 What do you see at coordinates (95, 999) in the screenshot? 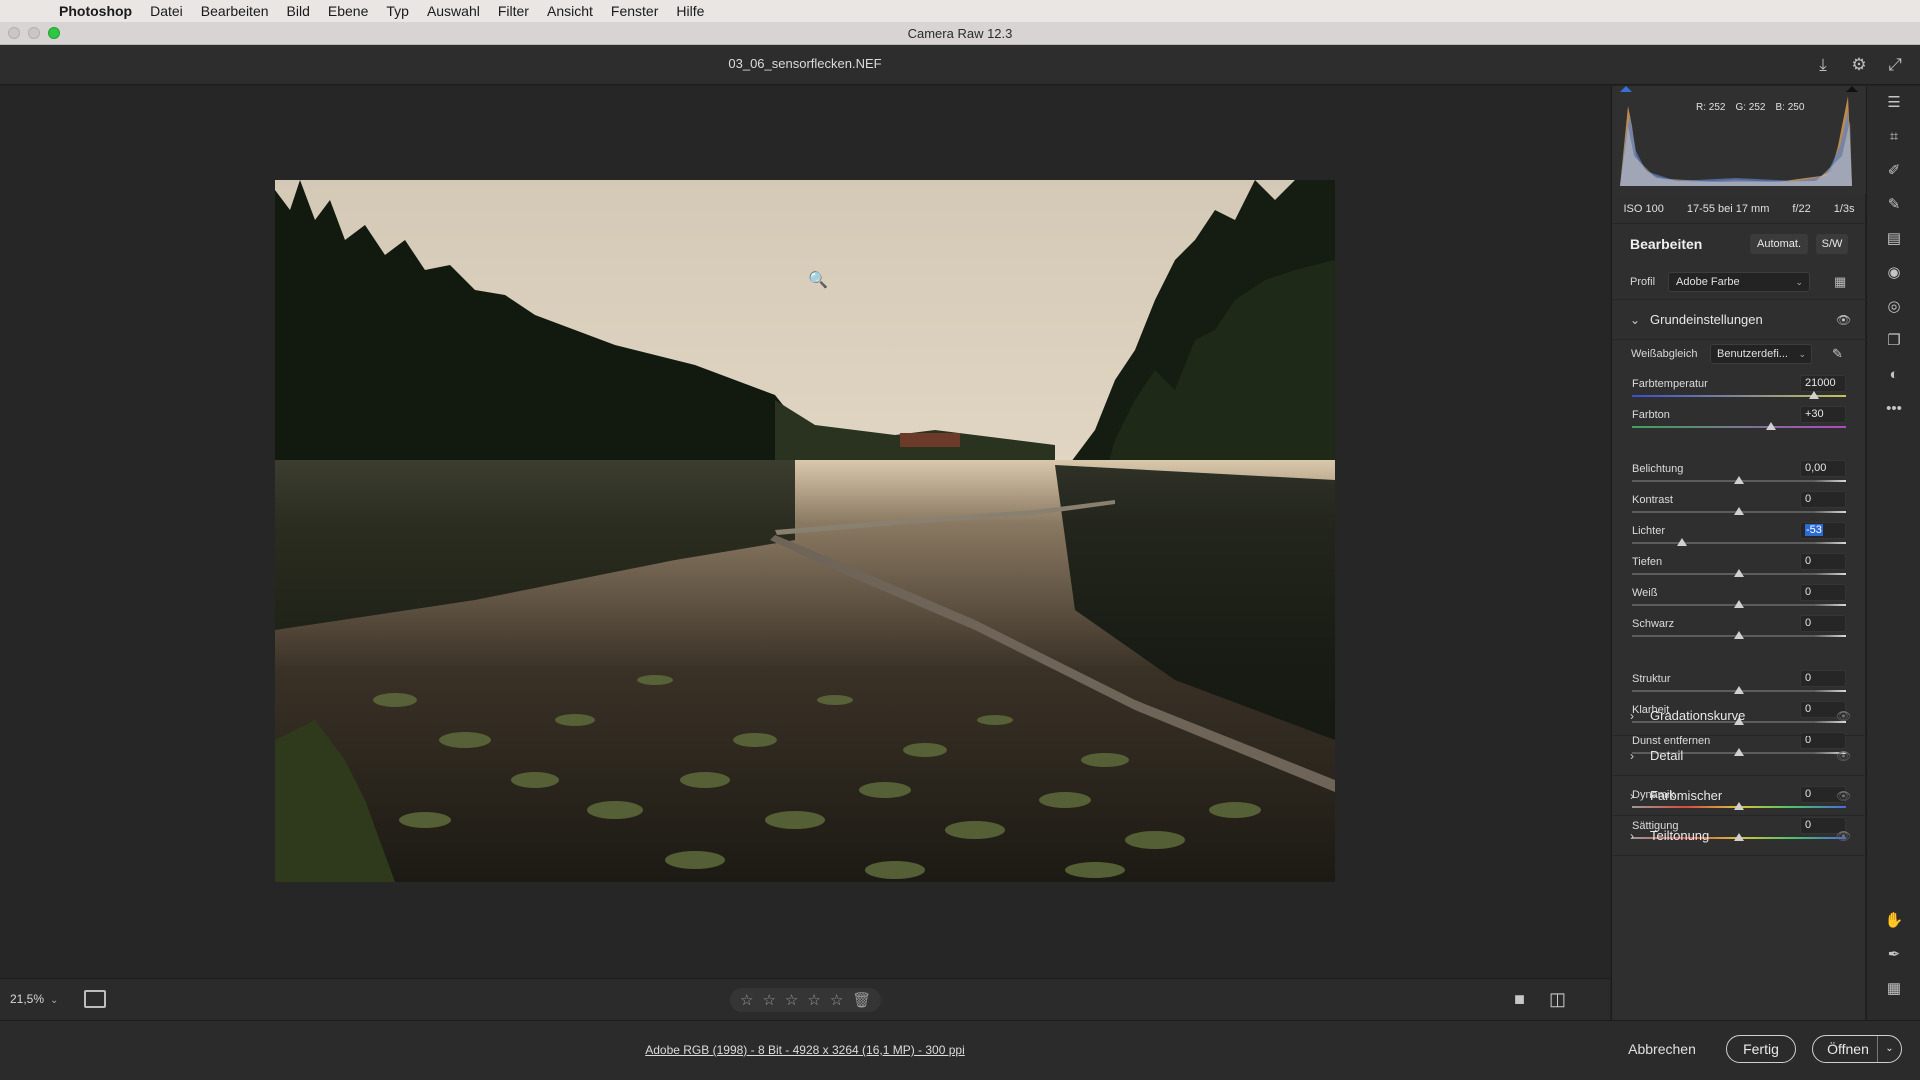
I see `filmstrip-icon` at bounding box center [95, 999].